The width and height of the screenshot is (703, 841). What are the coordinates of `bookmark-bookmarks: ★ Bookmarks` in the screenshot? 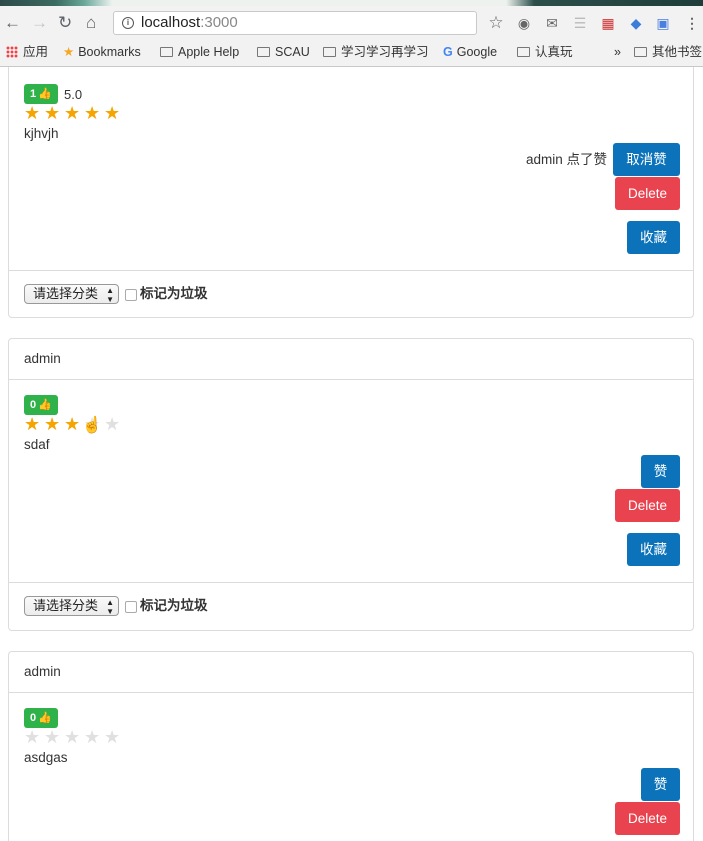 It's located at (102, 52).